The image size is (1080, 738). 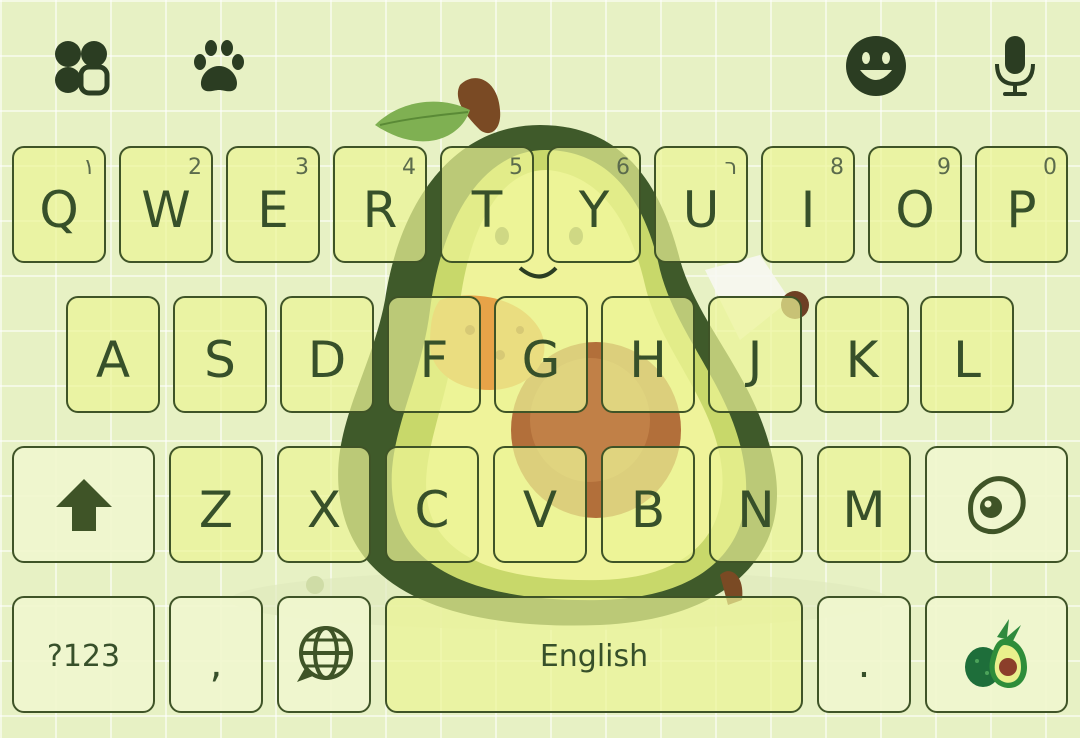 I want to click on key-w: 2W, so click(x=166, y=204).